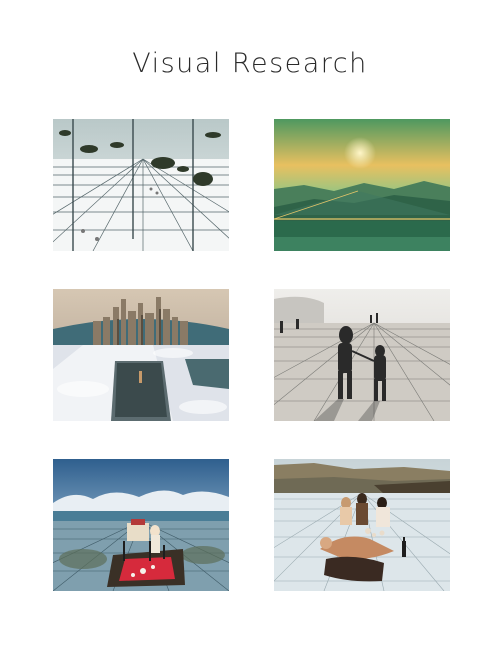  What do you see at coordinates (362, 185) in the screenshot?
I see `green-sunset-landscape-image` at bounding box center [362, 185].